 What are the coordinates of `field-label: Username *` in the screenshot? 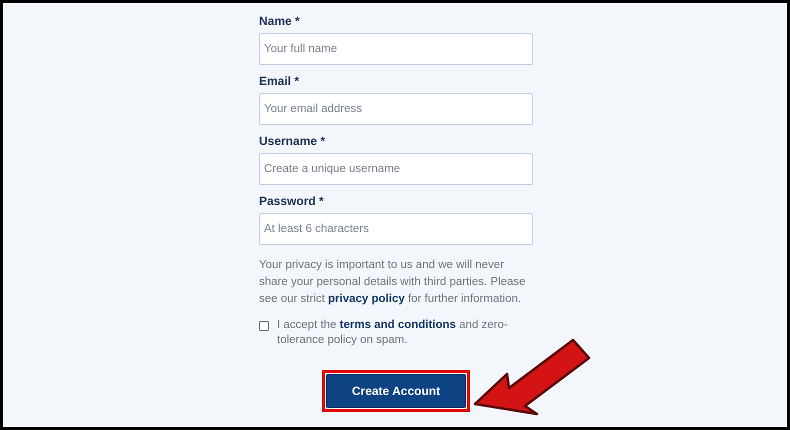 It's located at (292, 141).